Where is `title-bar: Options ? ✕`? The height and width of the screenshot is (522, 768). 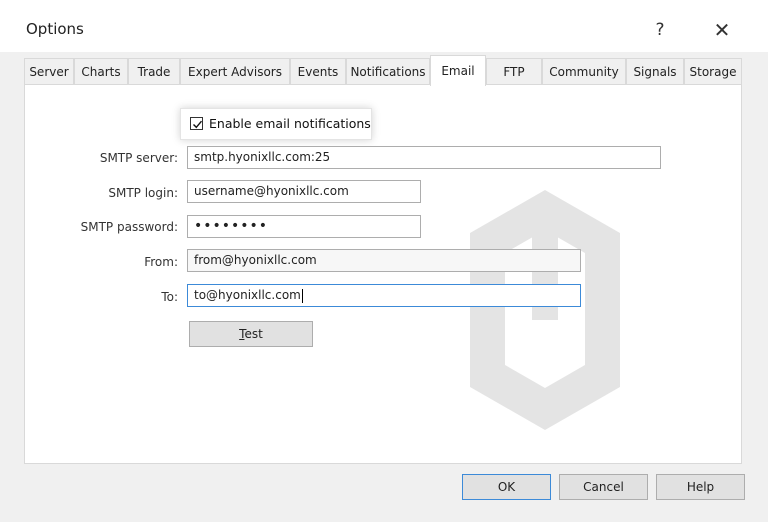
title-bar: Options ? ✕ is located at coordinates (384, 26).